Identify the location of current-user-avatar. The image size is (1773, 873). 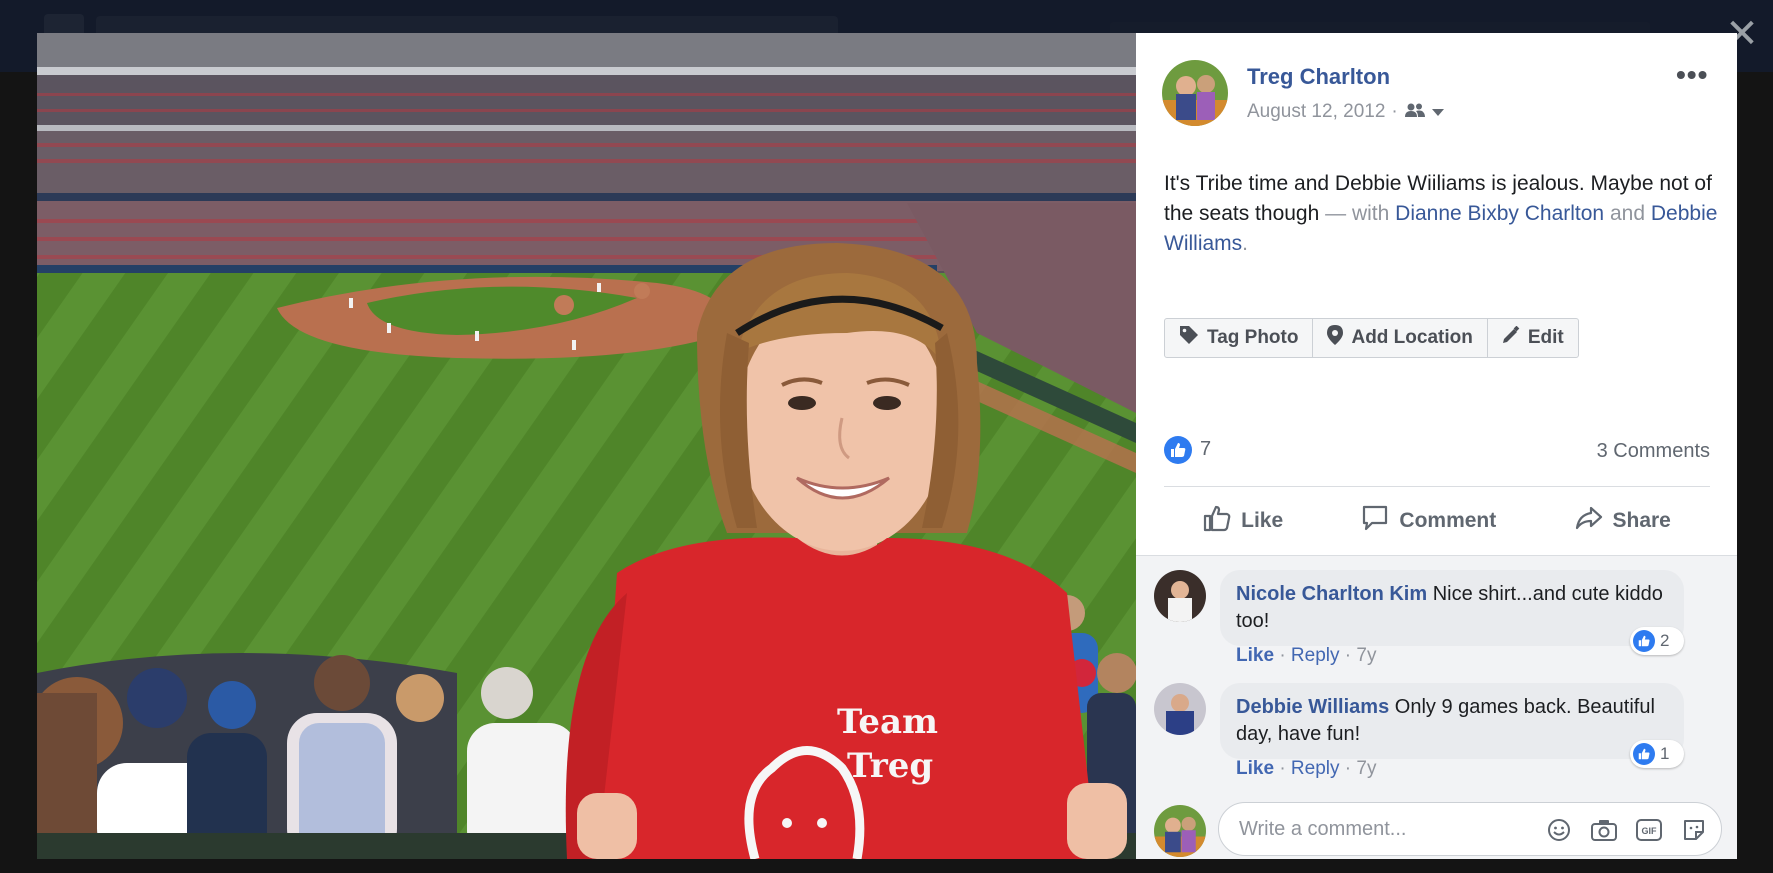
(1180, 831).